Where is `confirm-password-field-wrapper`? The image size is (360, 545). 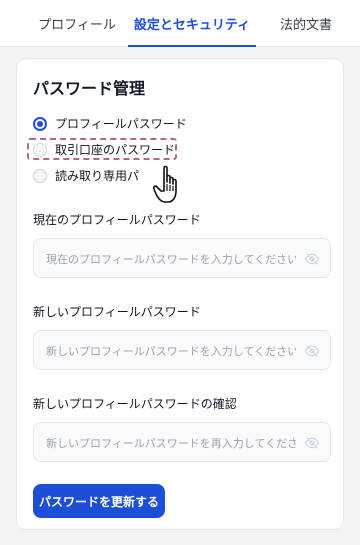
confirm-password-field-wrapper is located at coordinates (182, 442).